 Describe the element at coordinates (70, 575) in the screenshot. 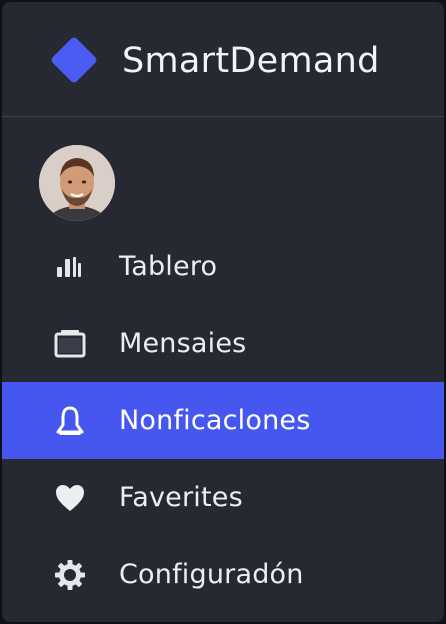

I see `gear-icon` at that location.